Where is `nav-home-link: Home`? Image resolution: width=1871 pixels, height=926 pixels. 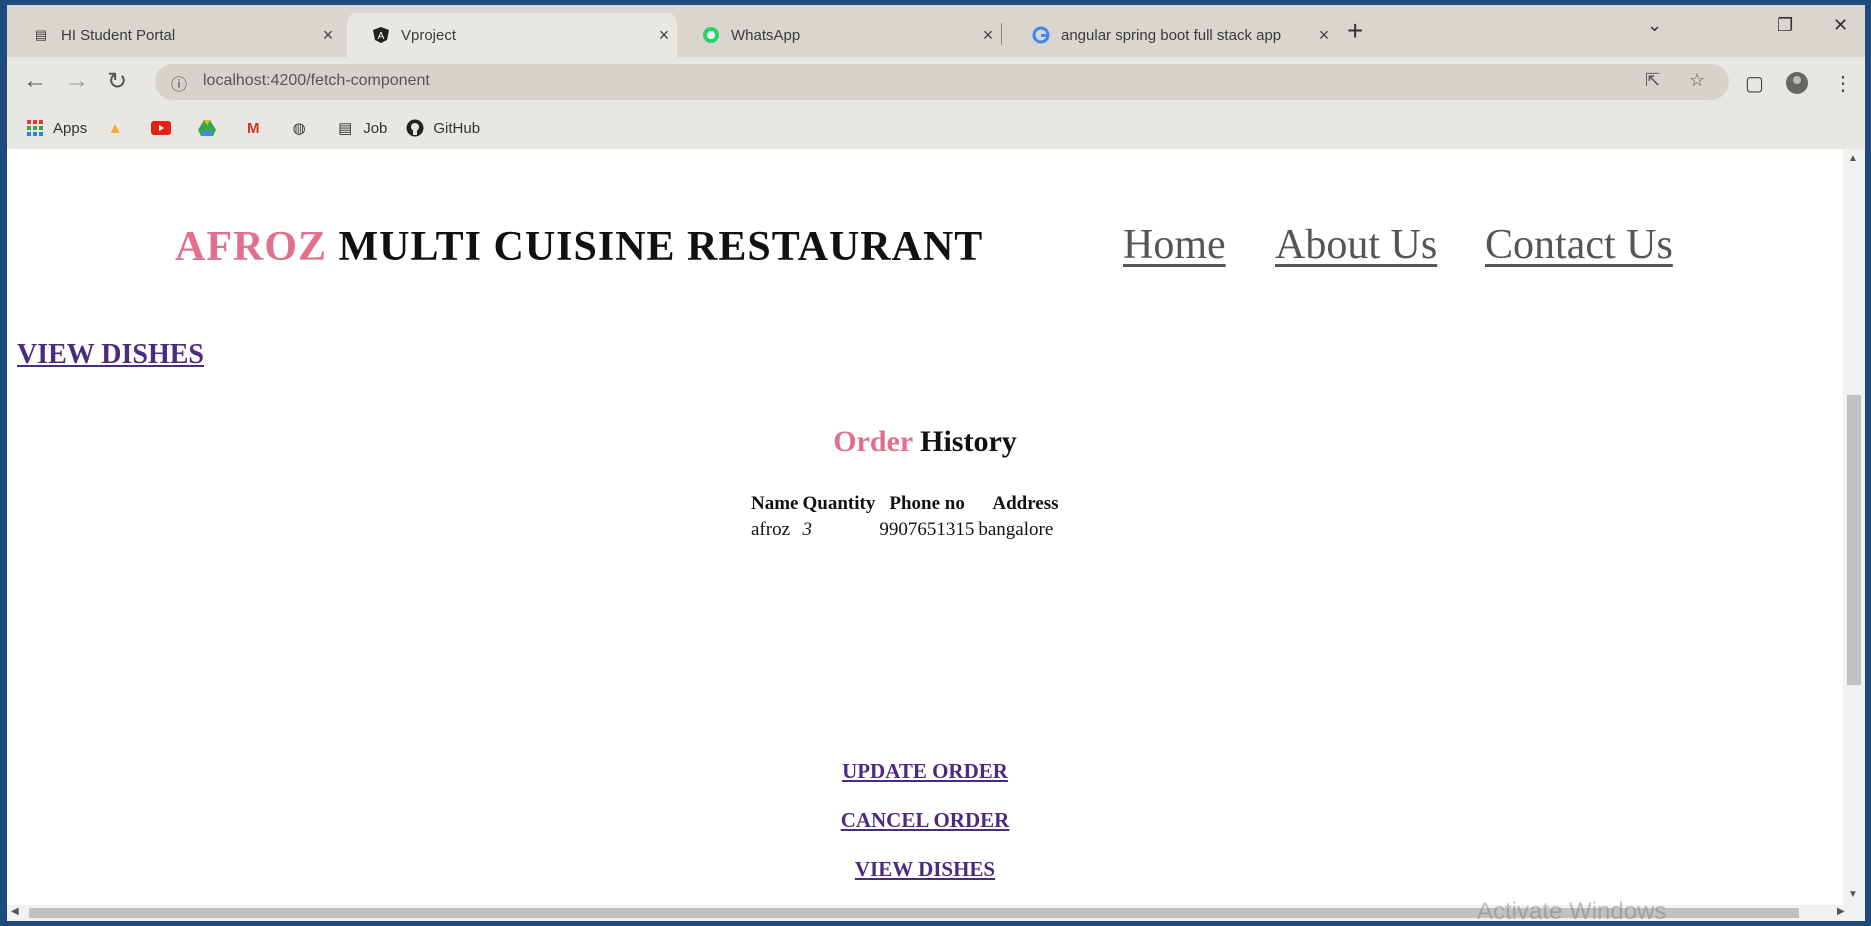
nav-home-link: Home is located at coordinates (1174, 245).